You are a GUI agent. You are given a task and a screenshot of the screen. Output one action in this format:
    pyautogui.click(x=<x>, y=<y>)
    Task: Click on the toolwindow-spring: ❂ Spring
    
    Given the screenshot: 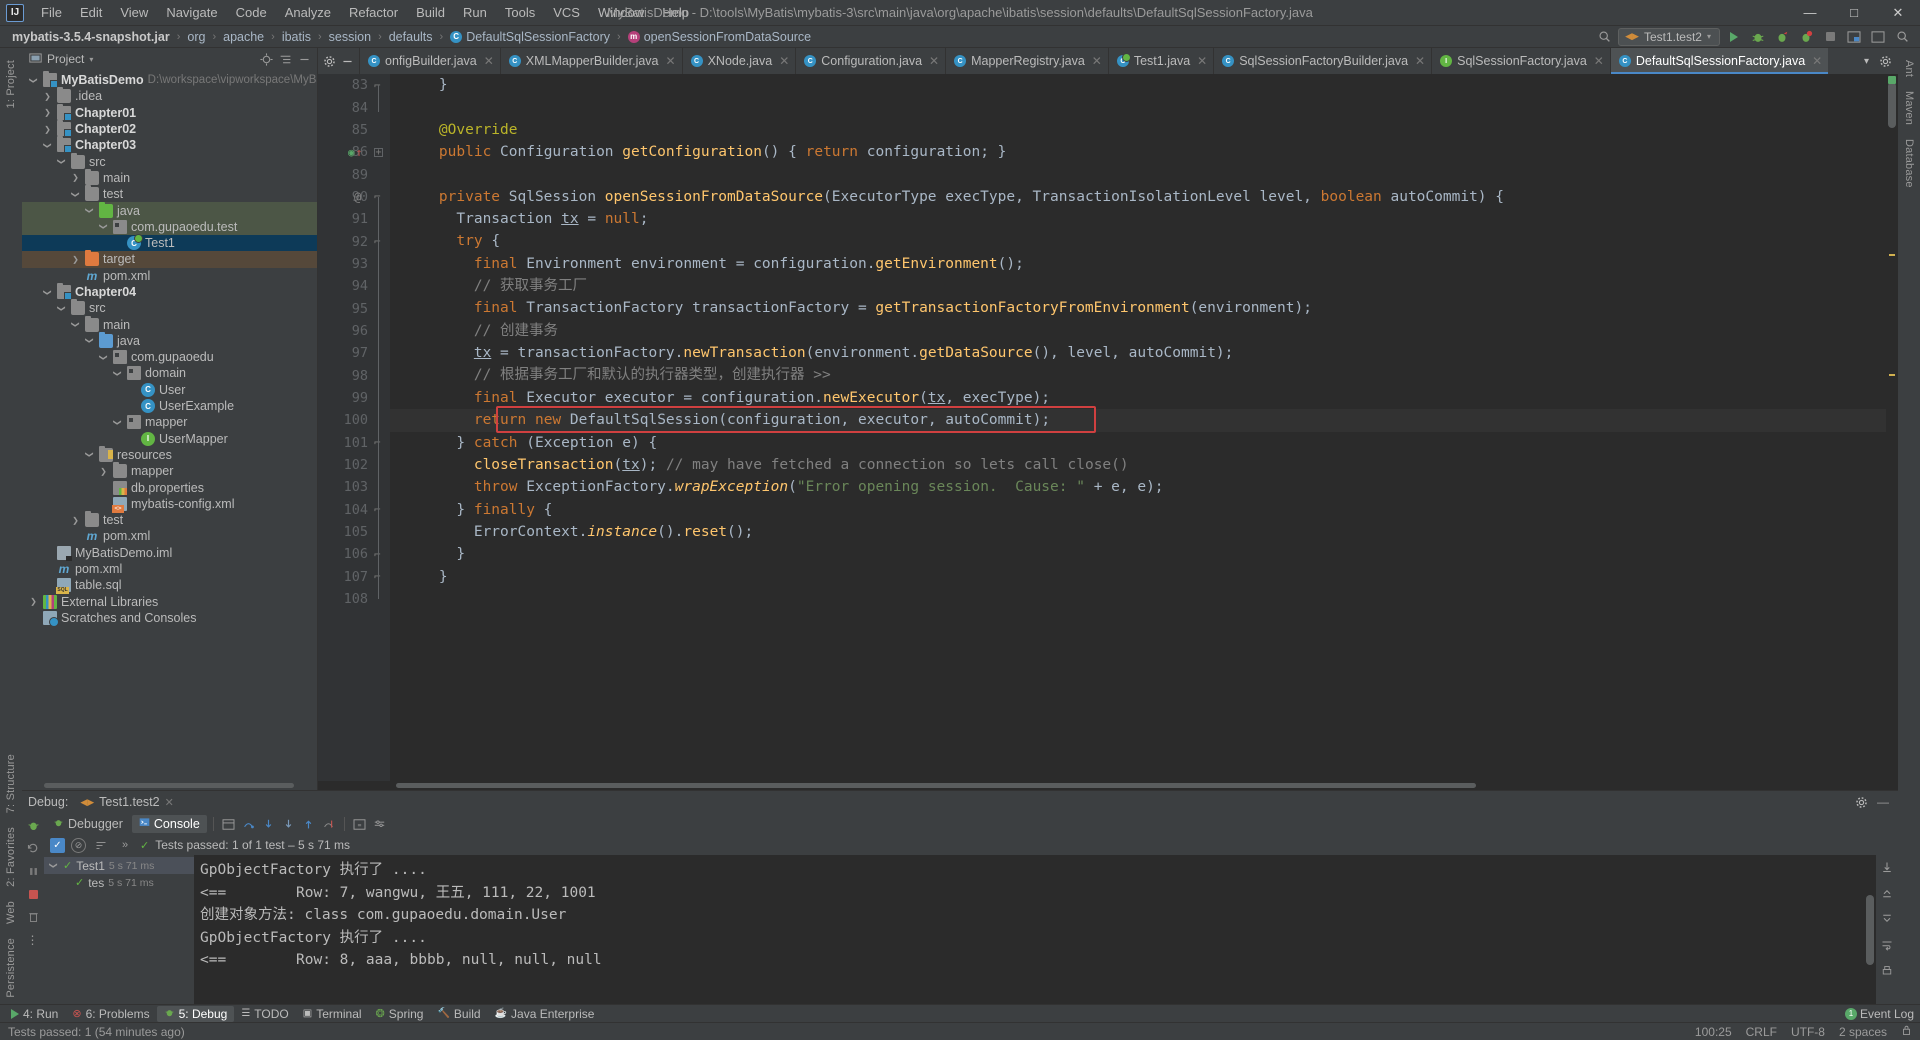 What is the action you would take?
    pyautogui.click(x=400, y=1014)
    